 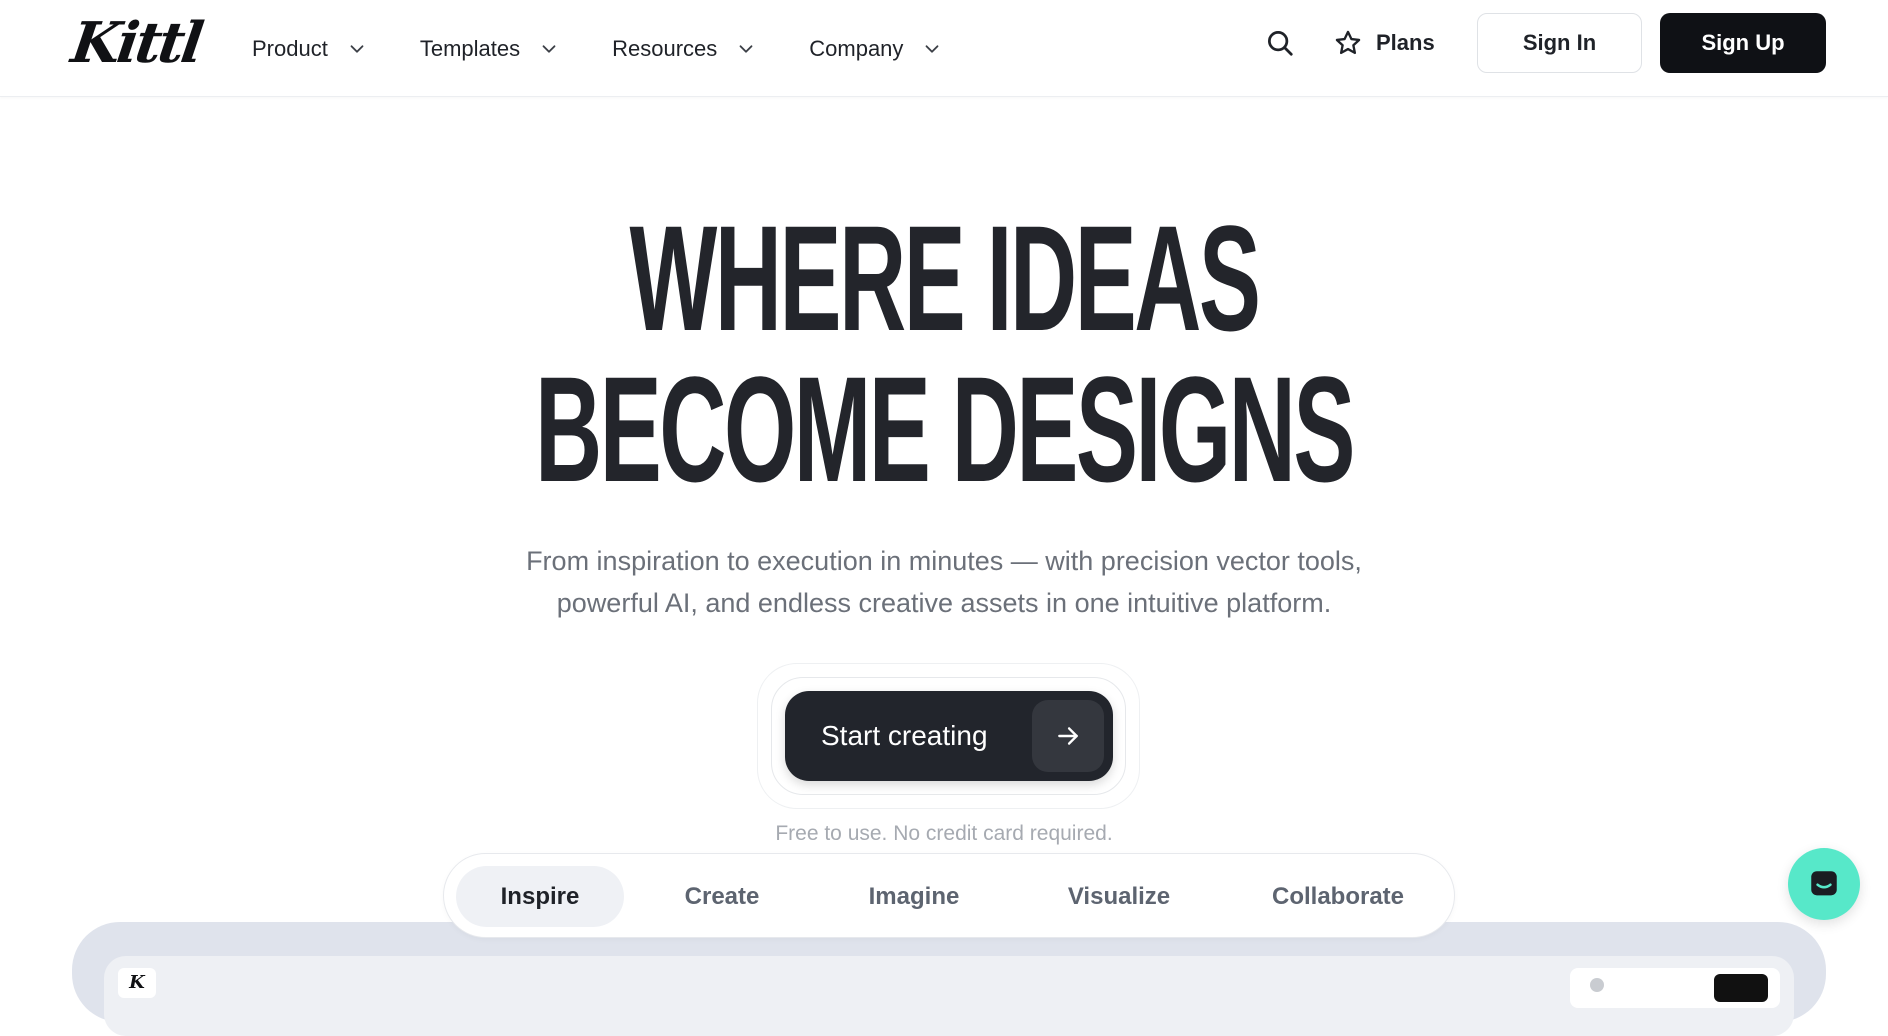 What do you see at coordinates (1280, 43) in the screenshot?
I see `search-icon` at bounding box center [1280, 43].